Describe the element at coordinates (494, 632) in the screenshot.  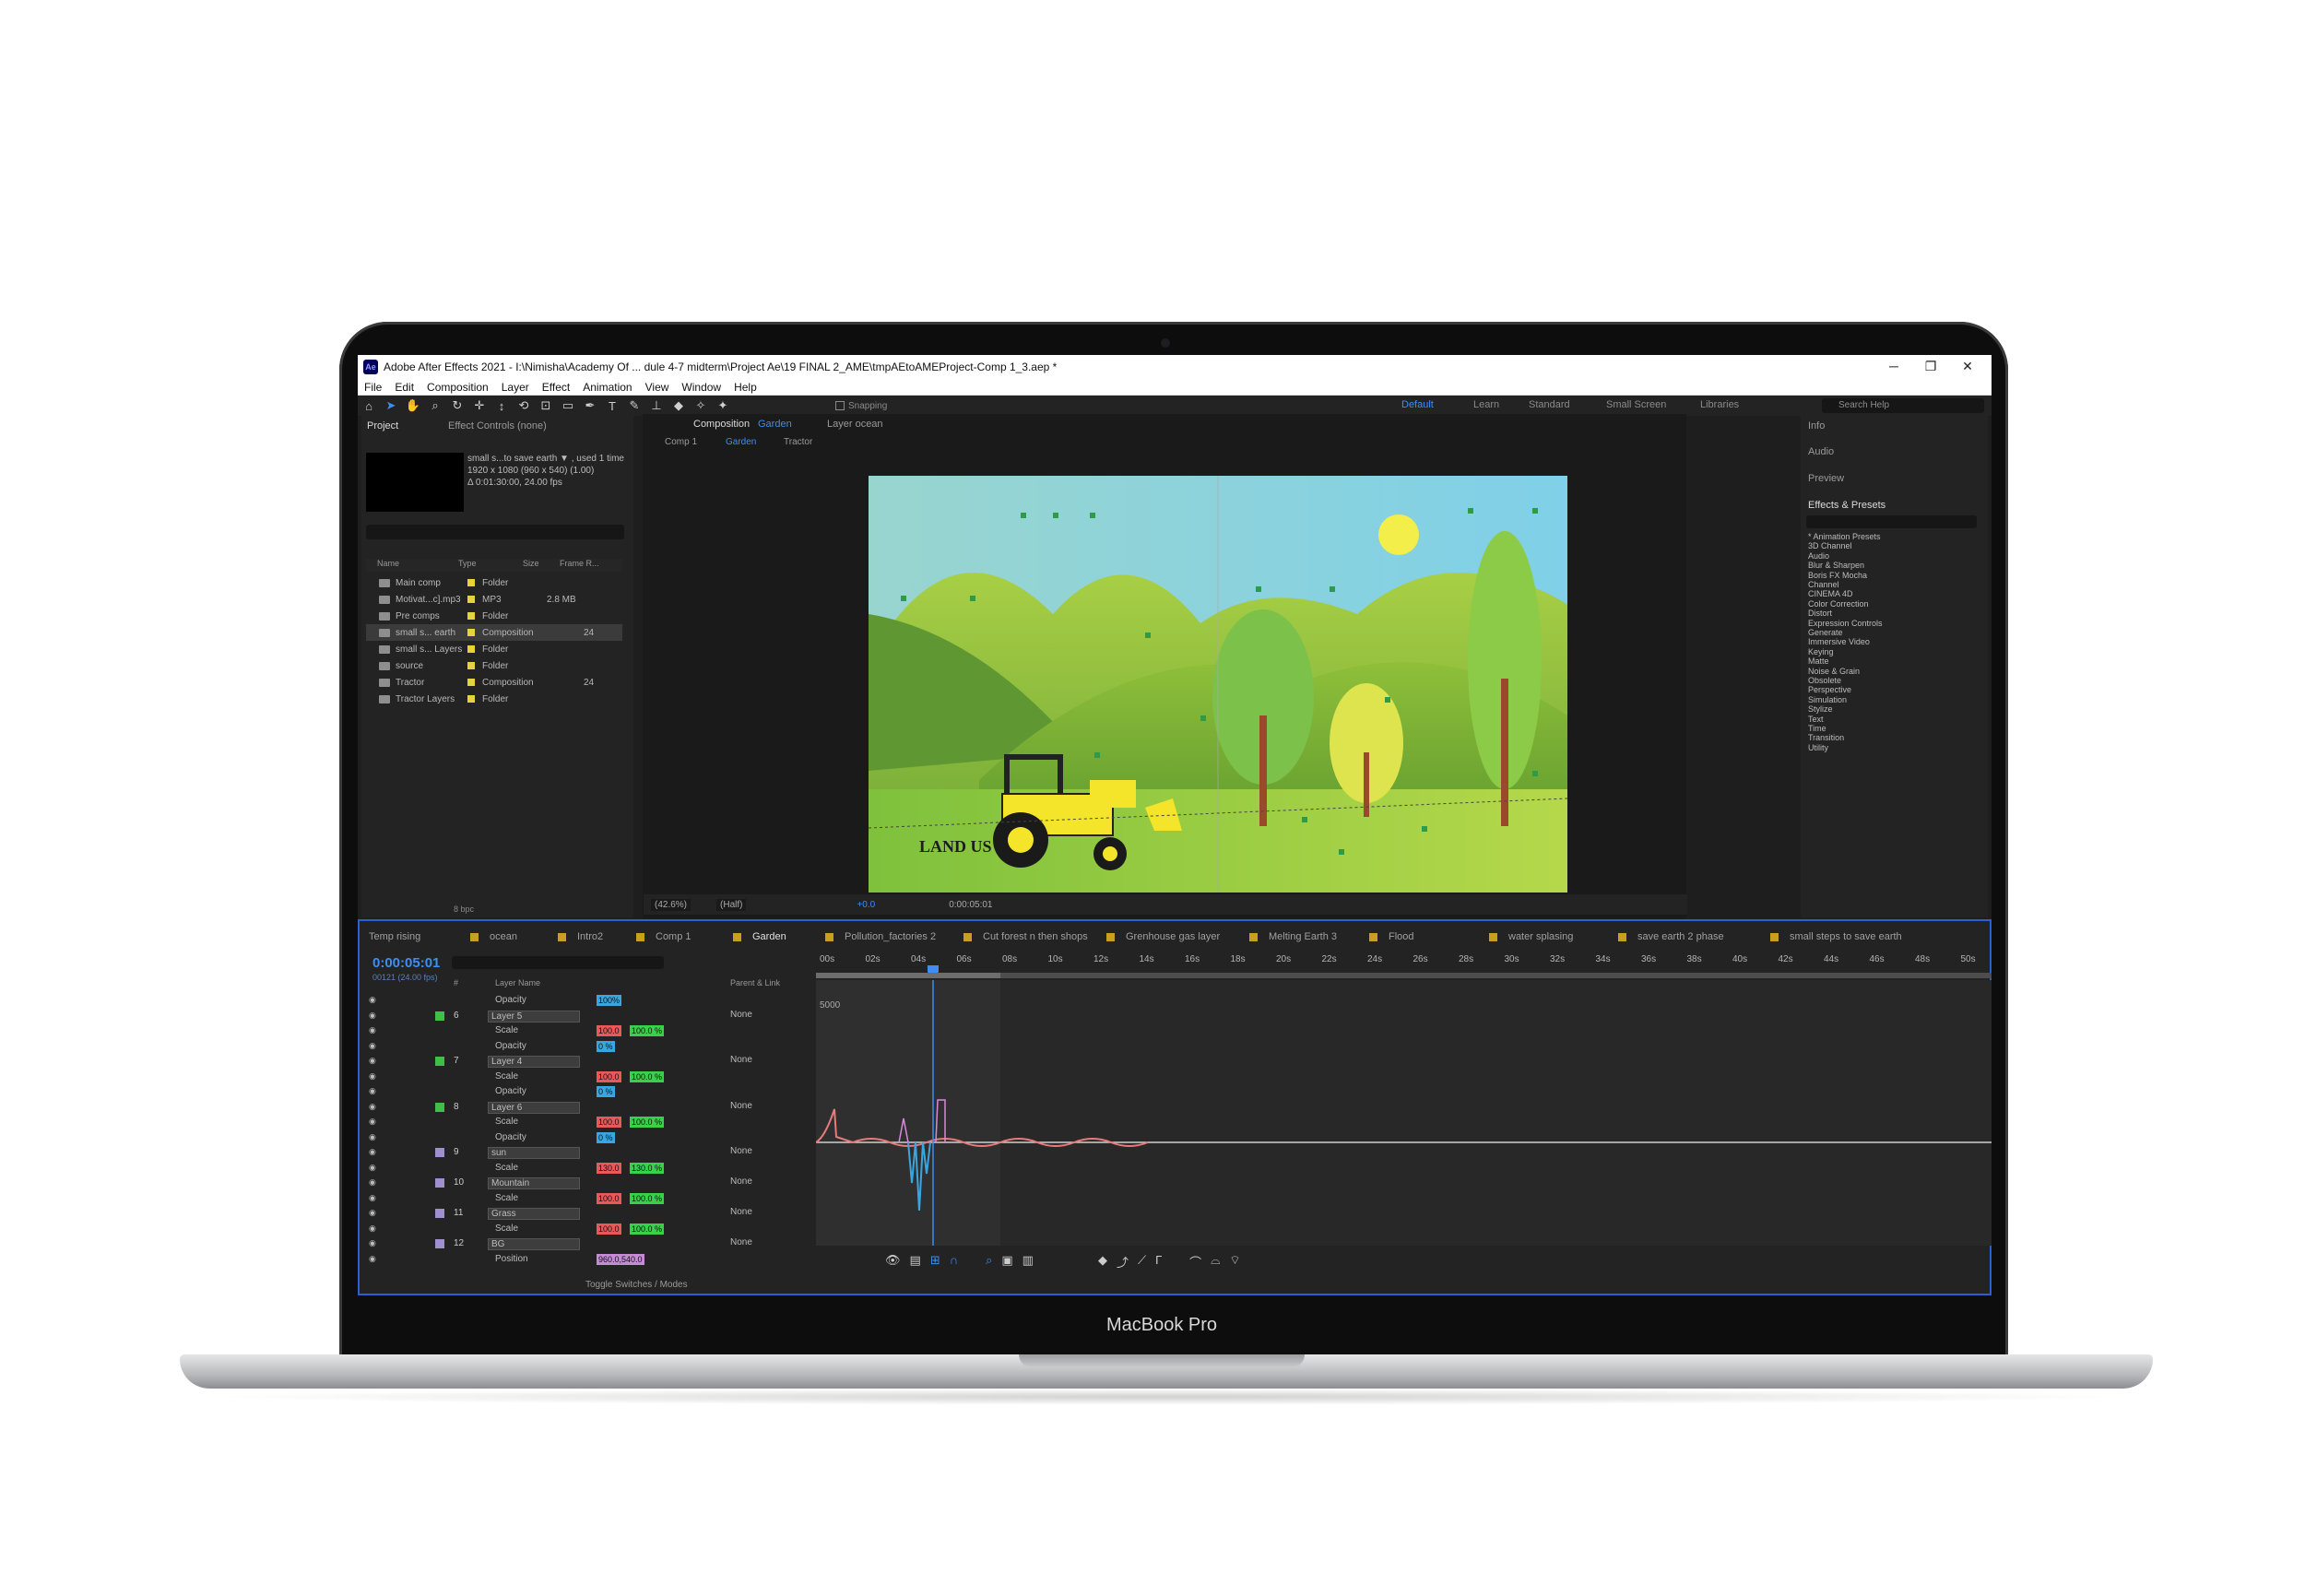
I see `project-item: small s... earth Composition 24` at that location.